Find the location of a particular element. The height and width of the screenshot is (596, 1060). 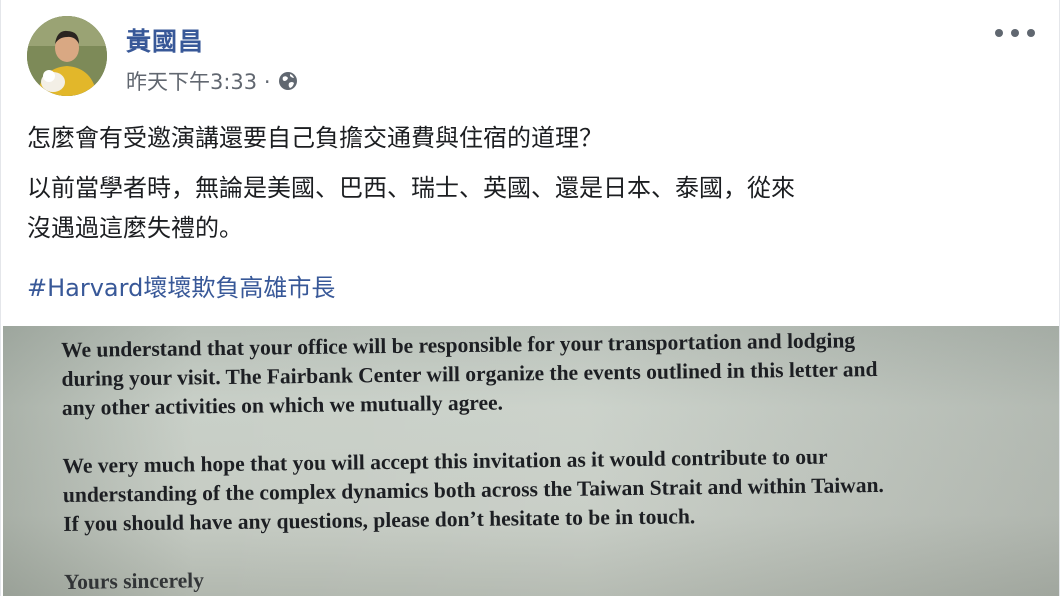

post-paragraph: 怎麼會有受邀演講還要自己負擔交通費與住宿的道理？ is located at coordinates (315, 138).